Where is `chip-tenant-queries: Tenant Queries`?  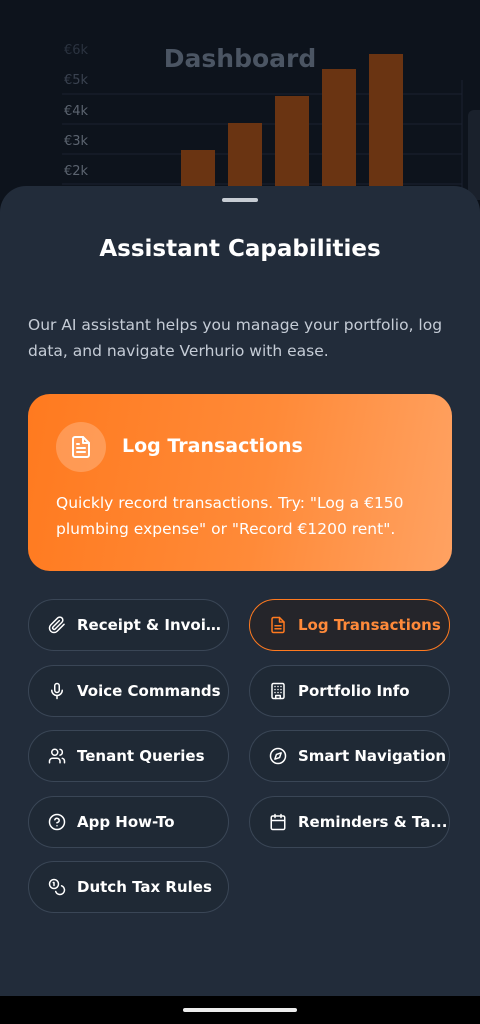
chip-tenant-queries: Tenant Queries is located at coordinates (128, 756).